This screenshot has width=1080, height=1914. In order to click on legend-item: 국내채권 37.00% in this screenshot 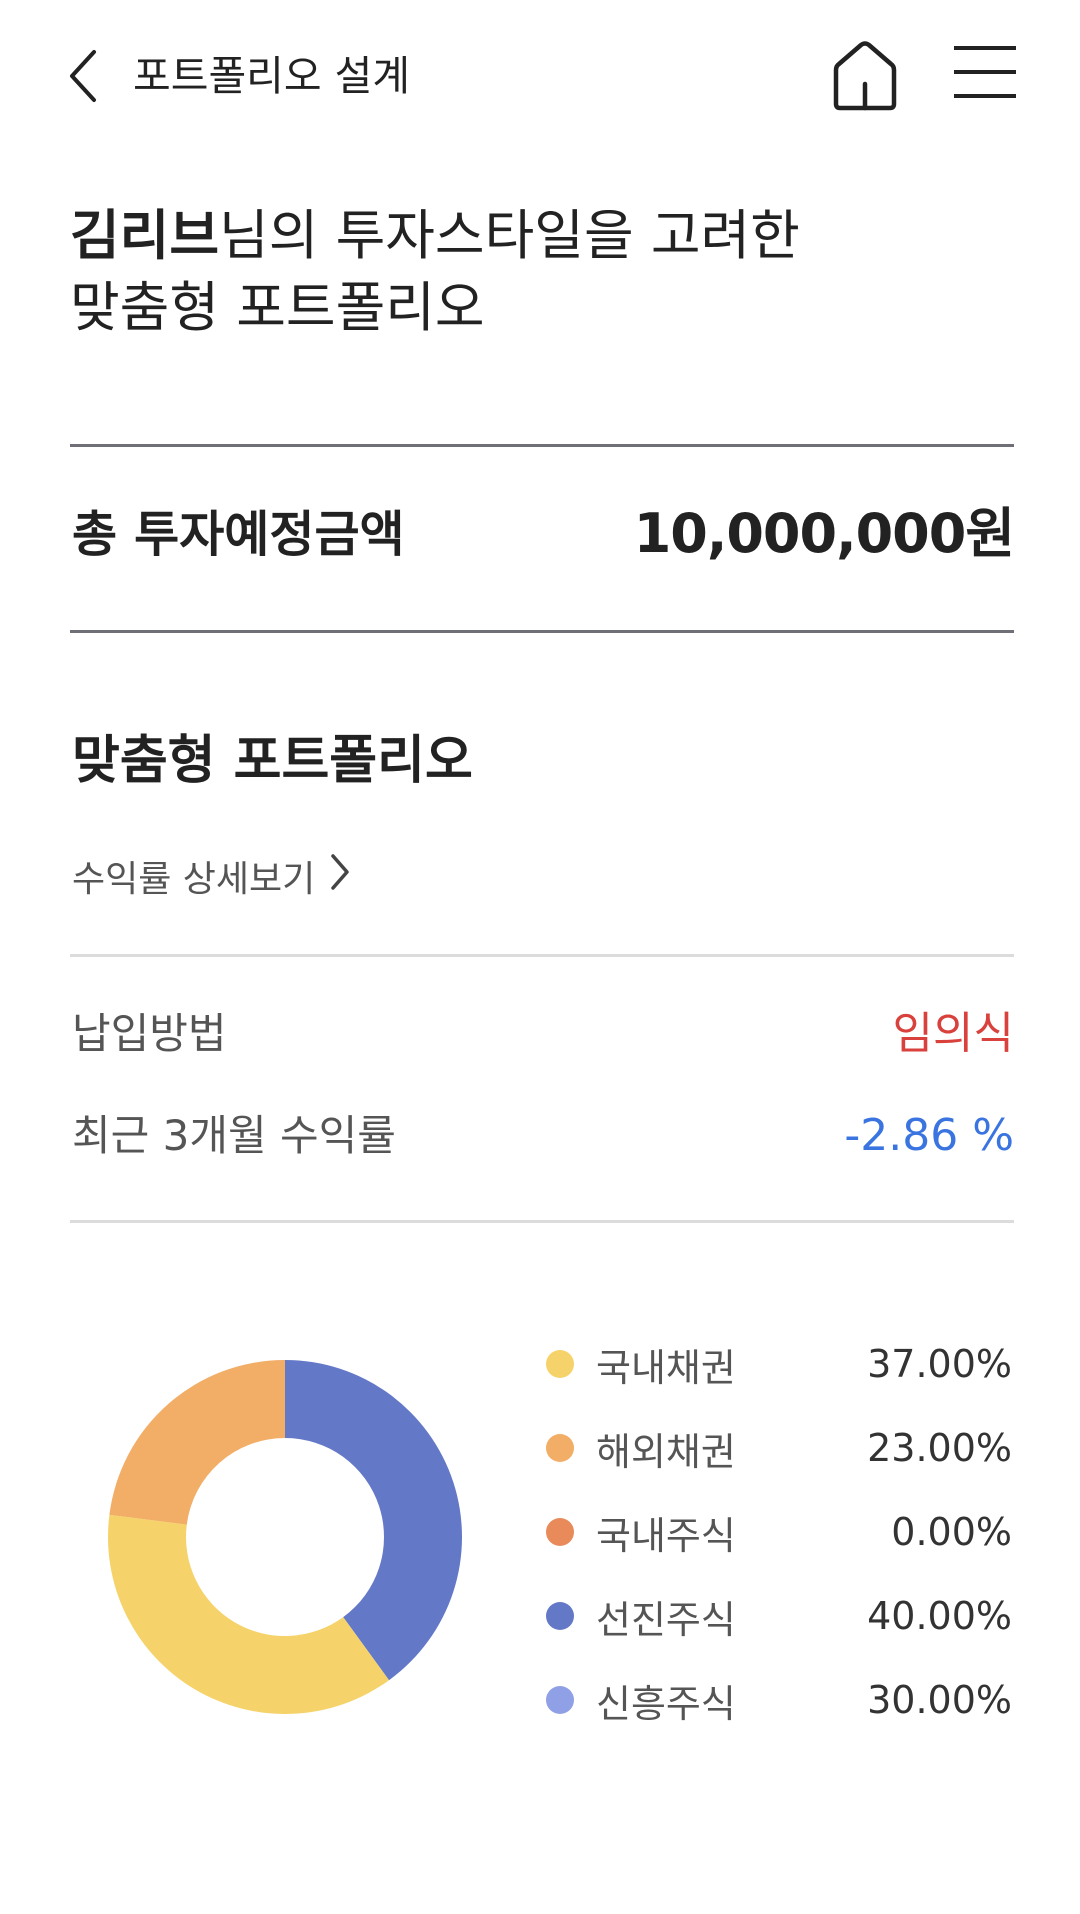, I will do `click(779, 1364)`.